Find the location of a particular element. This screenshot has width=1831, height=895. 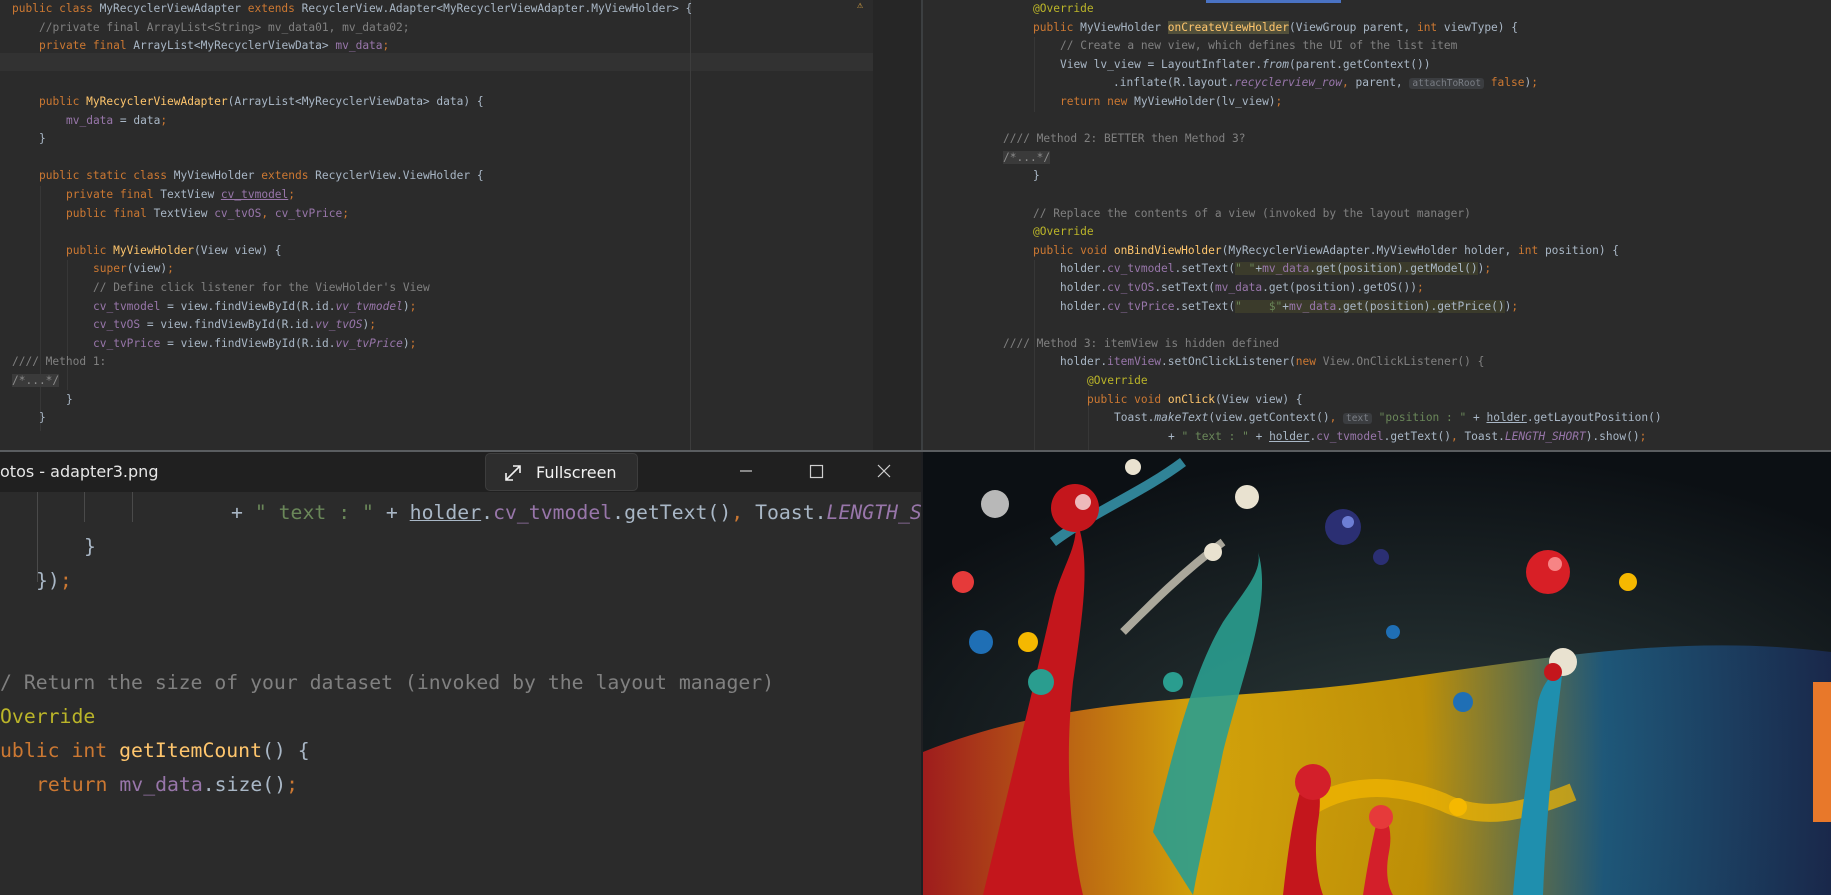

code-token: makeText is located at coordinates (1181, 418).